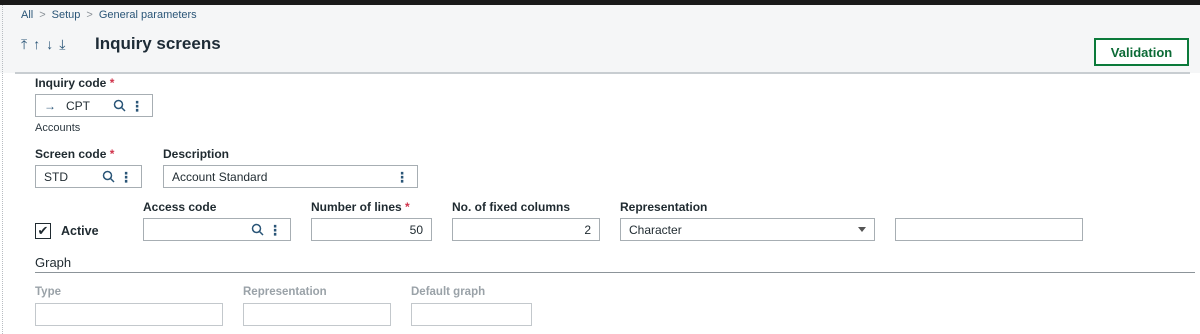 The image size is (1200, 334). Describe the element at coordinates (664, 207) in the screenshot. I see `representation-label: Representation` at that location.